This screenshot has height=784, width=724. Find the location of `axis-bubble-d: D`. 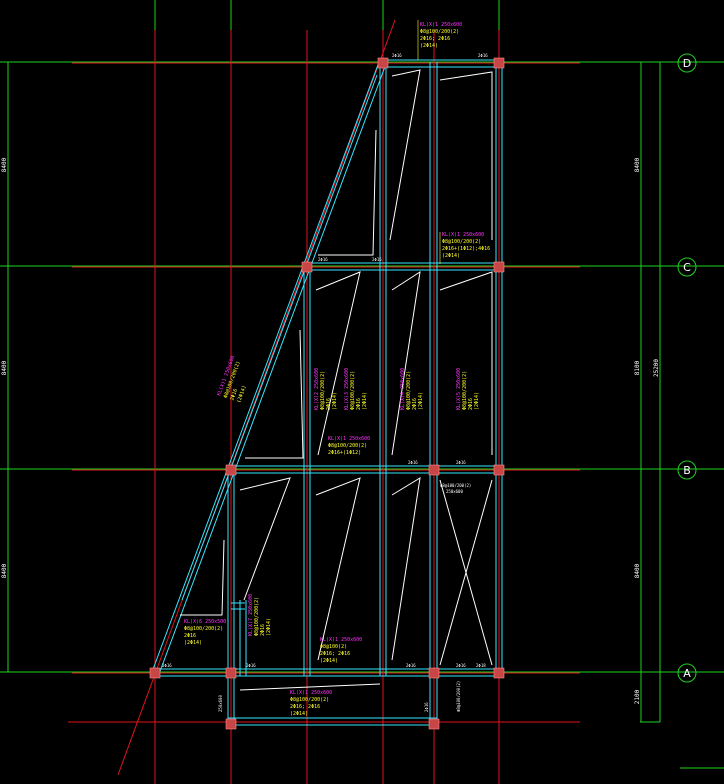

axis-bubble-d: D is located at coordinates (687, 63).